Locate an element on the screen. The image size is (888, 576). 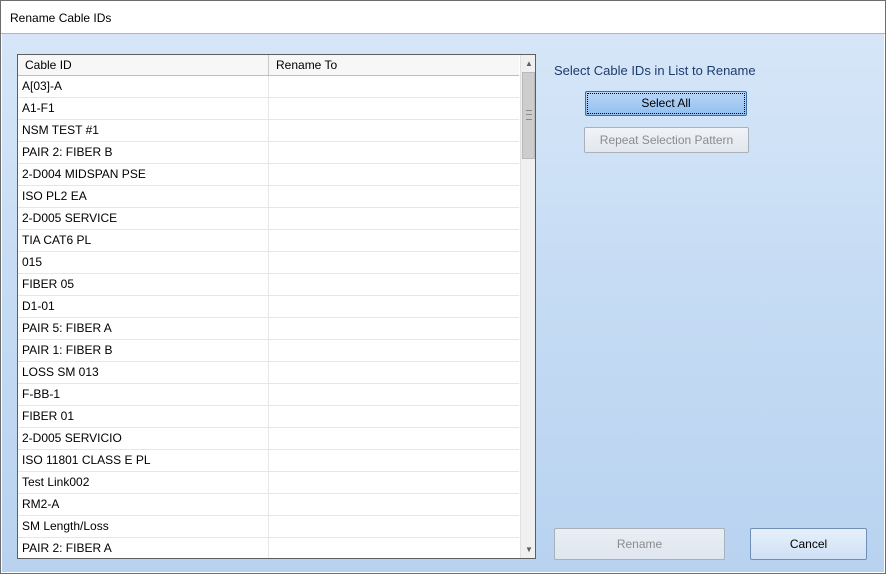
cable-id-cell: D1-01 is located at coordinates (143, 306).